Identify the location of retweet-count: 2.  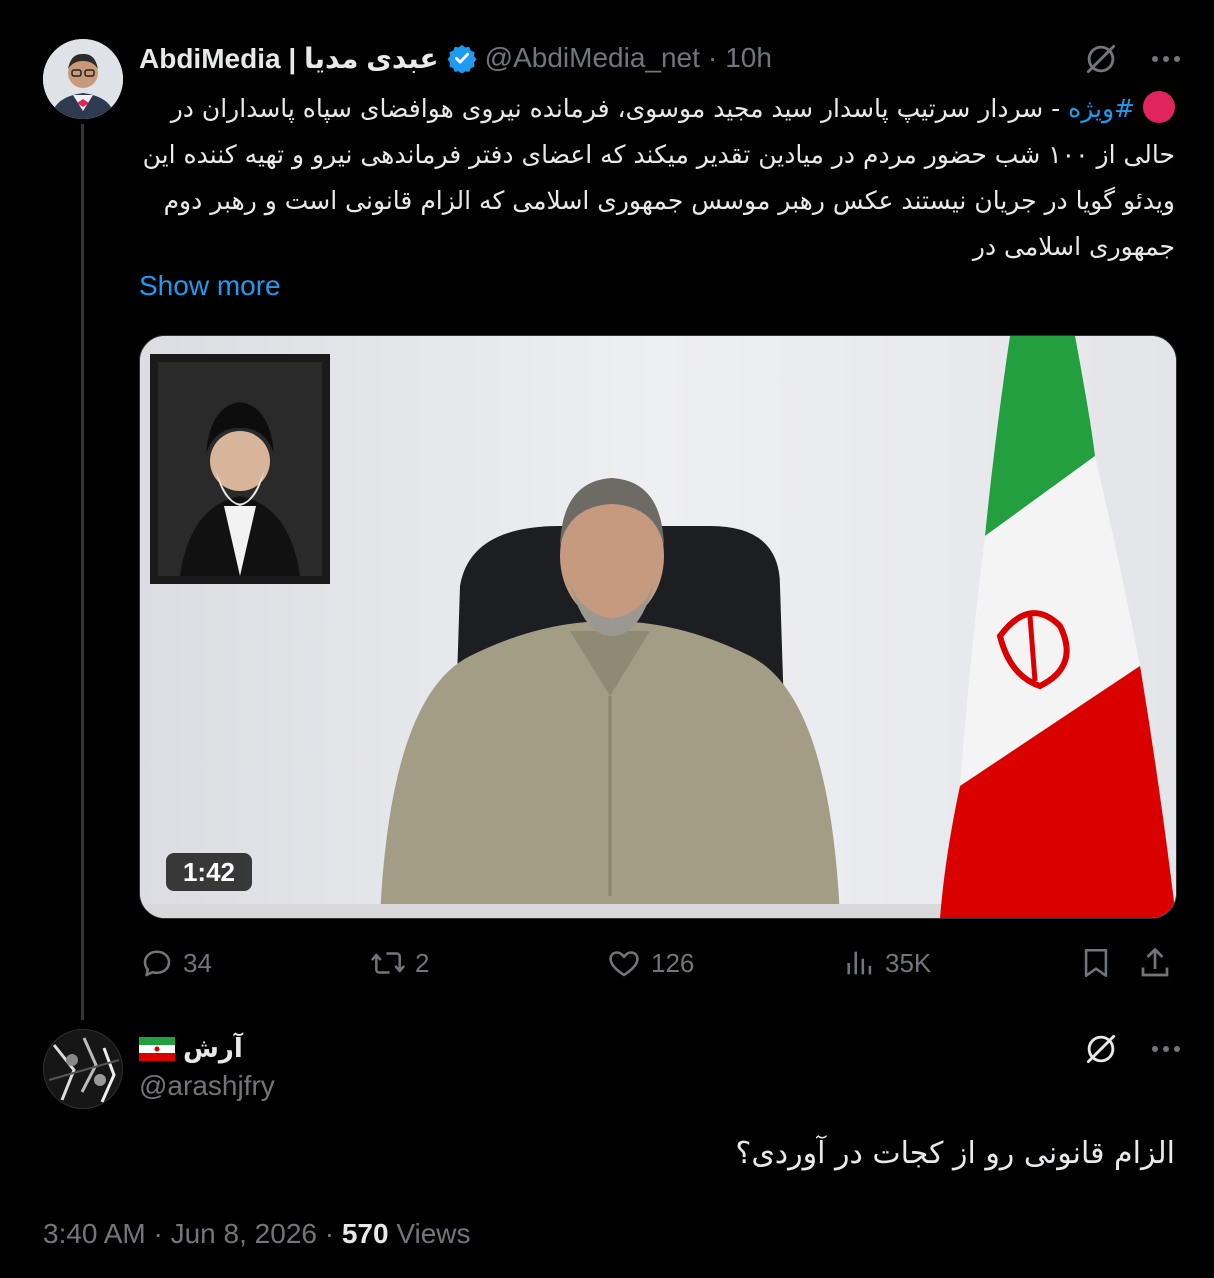
(422, 962).